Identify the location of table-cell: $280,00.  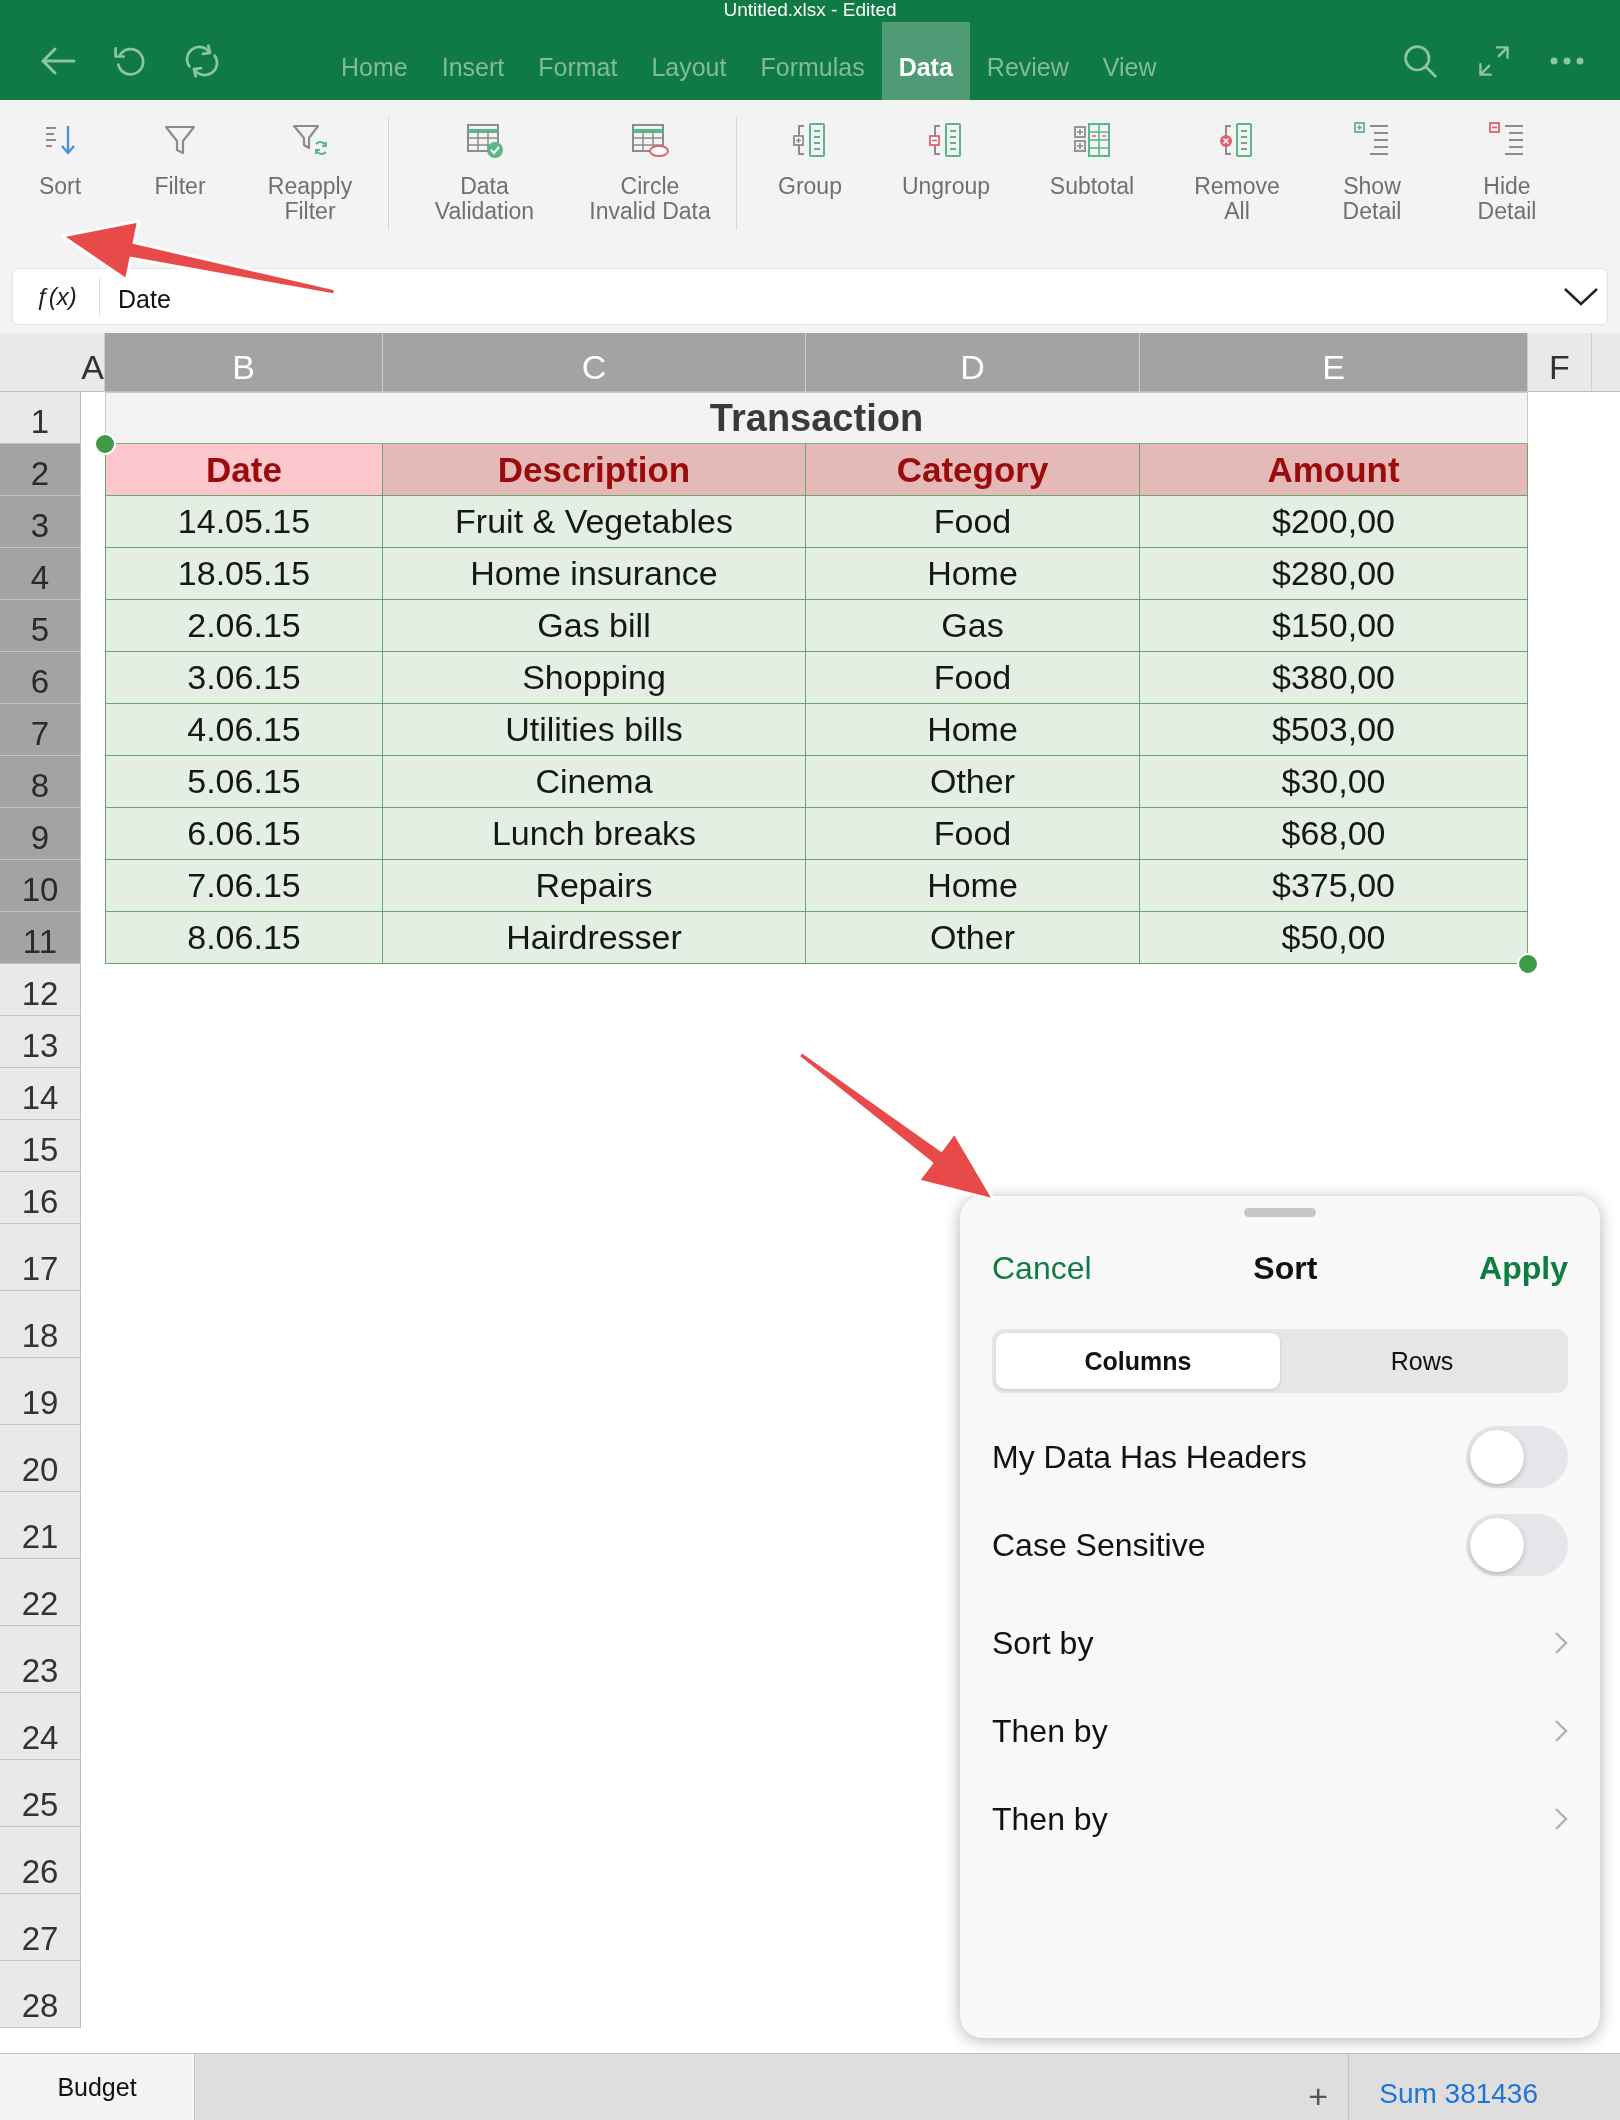
(1334, 574).